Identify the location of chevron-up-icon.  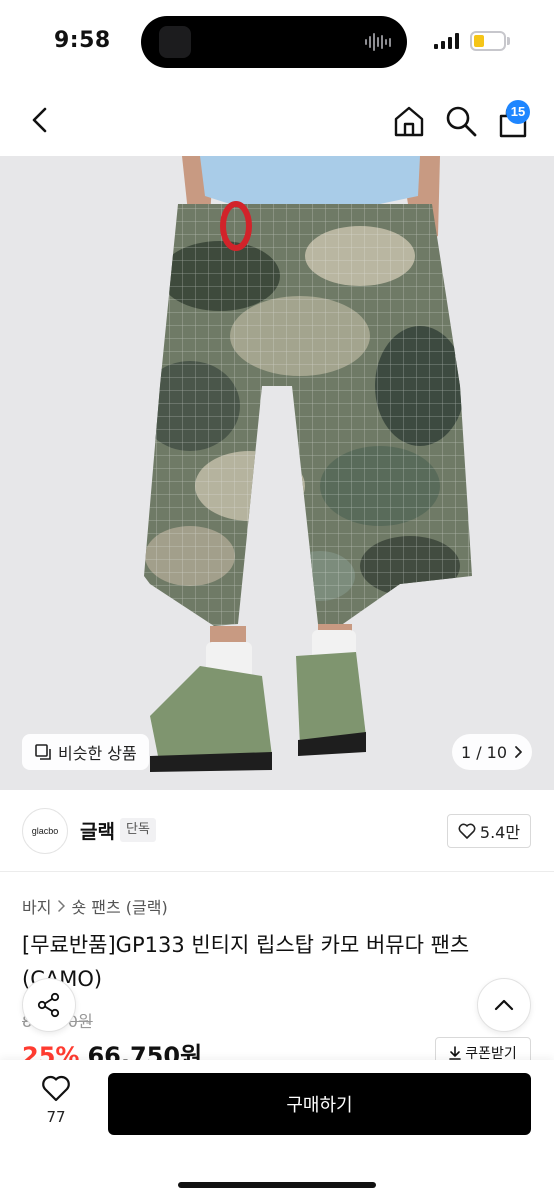
(504, 1005).